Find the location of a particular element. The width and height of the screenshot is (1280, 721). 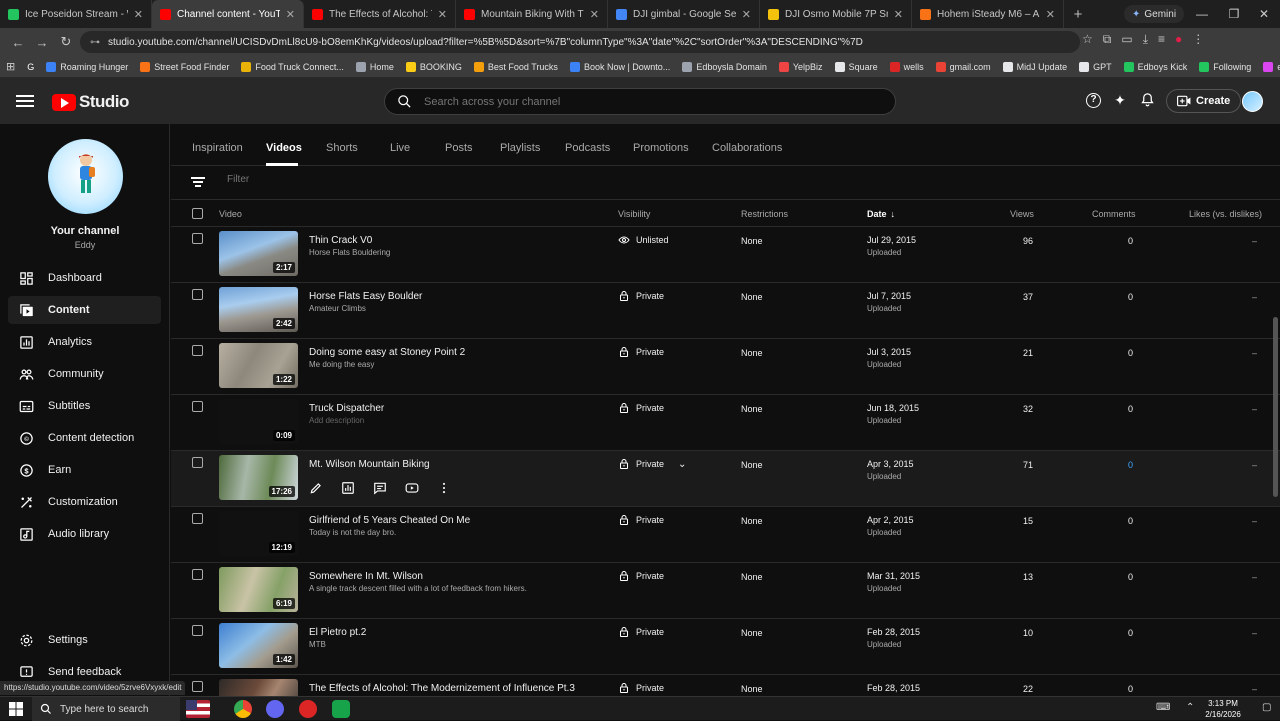

browser-tab: The Effects of Alcohol: The M ✕ is located at coordinates (380, 14).